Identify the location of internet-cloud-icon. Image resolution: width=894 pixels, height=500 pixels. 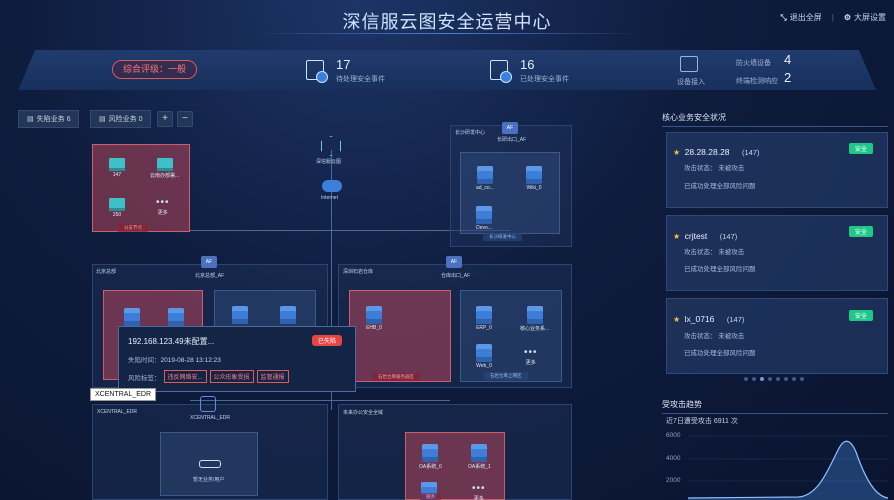
(332, 186).